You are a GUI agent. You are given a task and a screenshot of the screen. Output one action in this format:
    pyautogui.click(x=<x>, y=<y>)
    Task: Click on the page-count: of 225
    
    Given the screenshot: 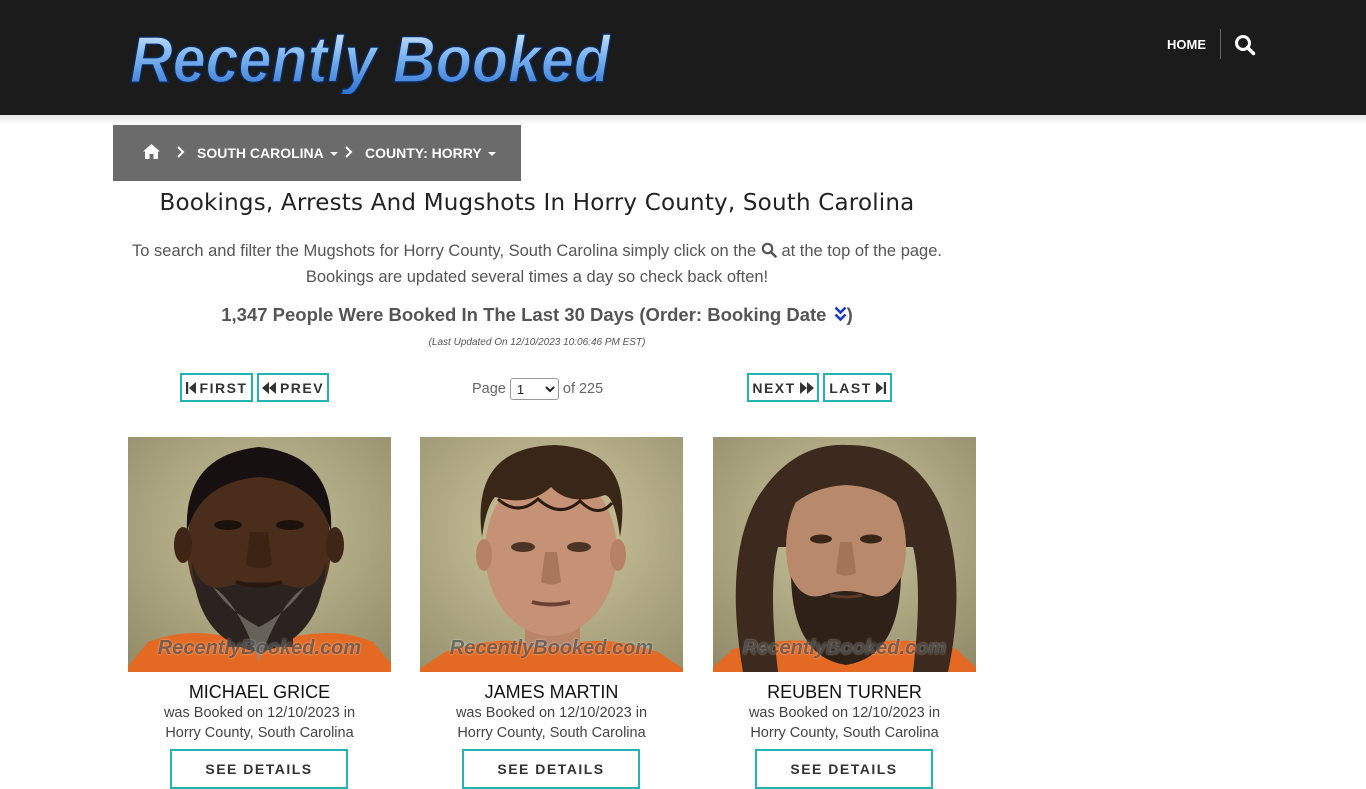 What is the action you would take?
    pyautogui.click(x=583, y=389)
    